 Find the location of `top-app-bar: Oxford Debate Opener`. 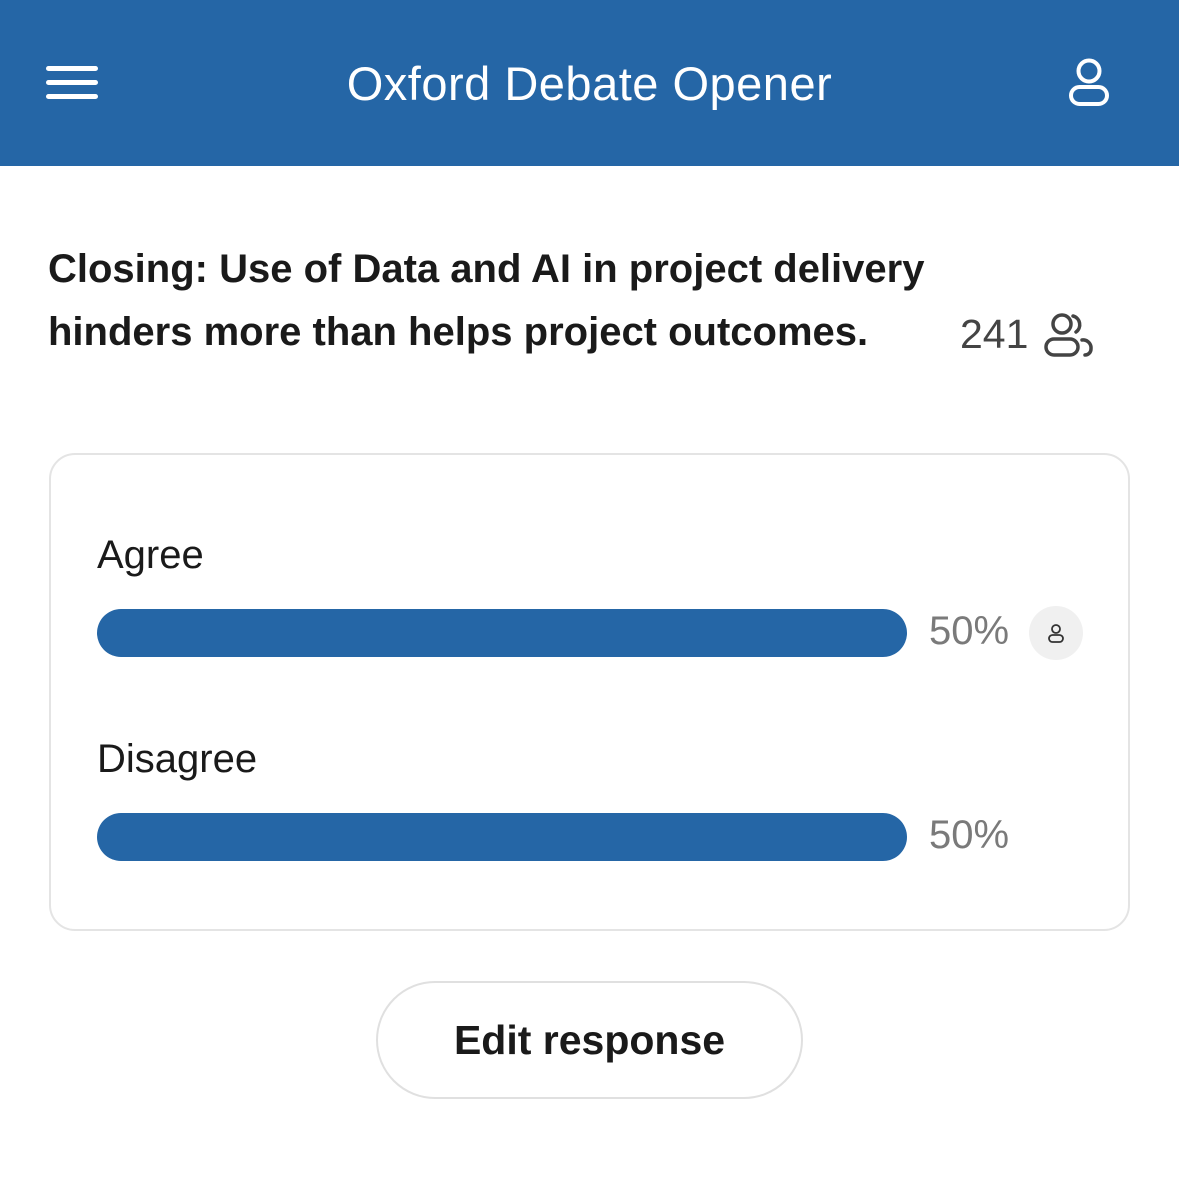

top-app-bar: Oxford Debate Opener is located at coordinates (589, 83).